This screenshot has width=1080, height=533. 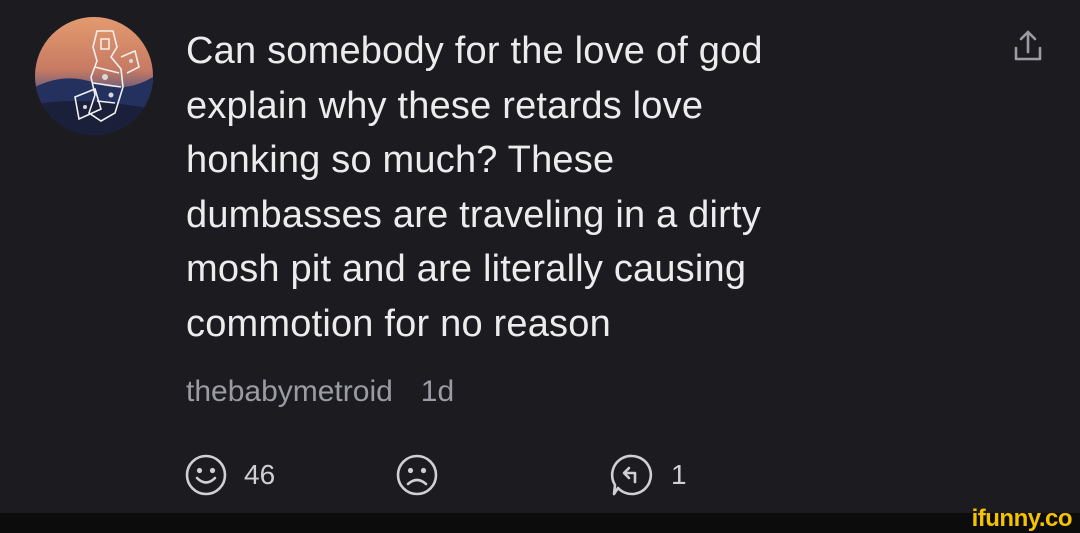 What do you see at coordinates (229, 475) in the screenshot?
I see `smile-button: 46` at bounding box center [229, 475].